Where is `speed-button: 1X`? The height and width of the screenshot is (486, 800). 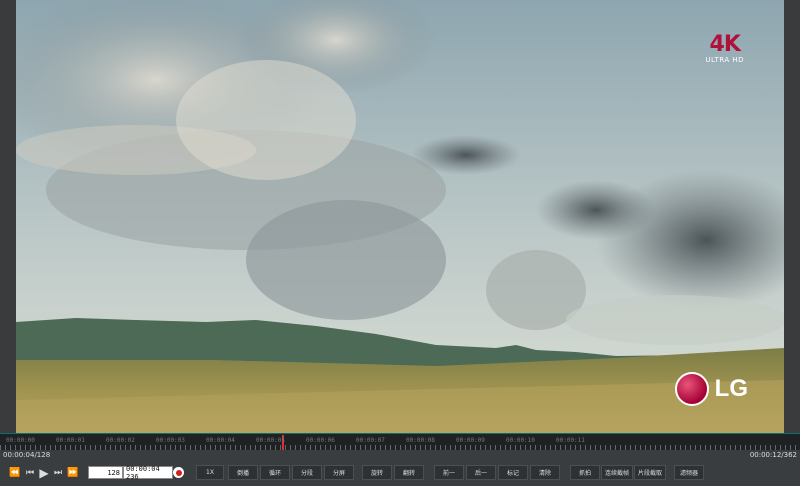 speed-button: 1X is located at coordinates (210, 472).